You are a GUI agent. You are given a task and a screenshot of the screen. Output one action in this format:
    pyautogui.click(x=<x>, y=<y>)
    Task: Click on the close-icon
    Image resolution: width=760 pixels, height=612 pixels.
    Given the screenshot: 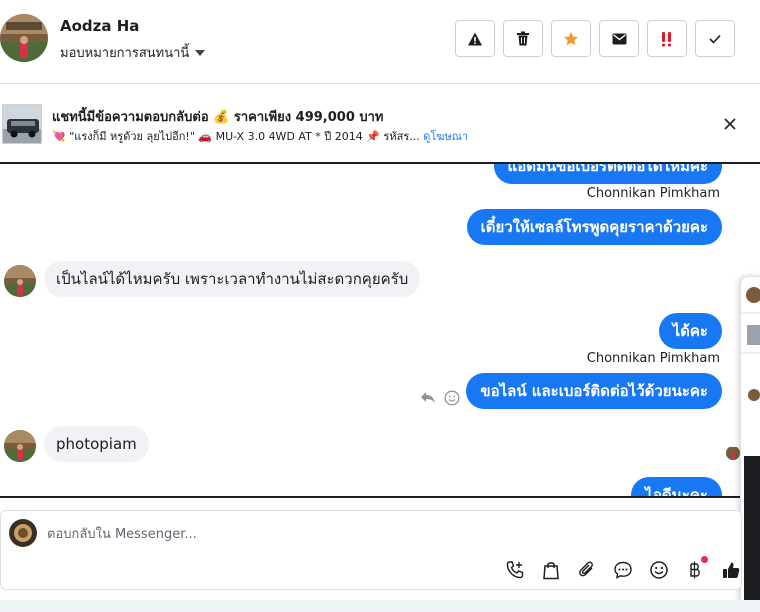 What is the action you would take?
    pyautogui.click(x=730, y=124)
    